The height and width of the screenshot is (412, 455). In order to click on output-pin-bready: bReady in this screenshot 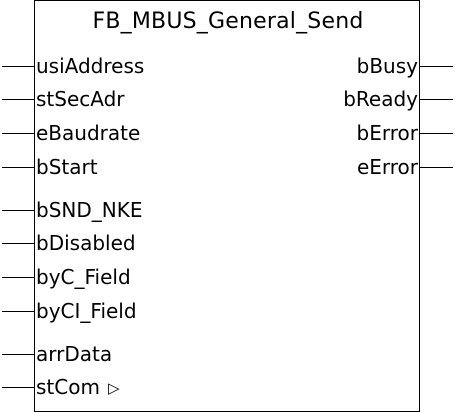, I will do `click(380, 99)`.